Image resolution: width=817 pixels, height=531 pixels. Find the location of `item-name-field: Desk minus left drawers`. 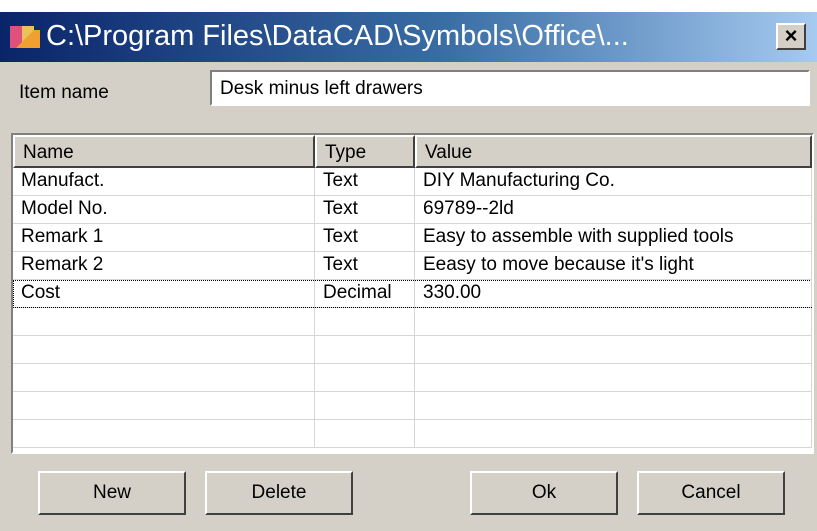

item-name-field: Desk minus left drawers is located at coordinates (510, 88).